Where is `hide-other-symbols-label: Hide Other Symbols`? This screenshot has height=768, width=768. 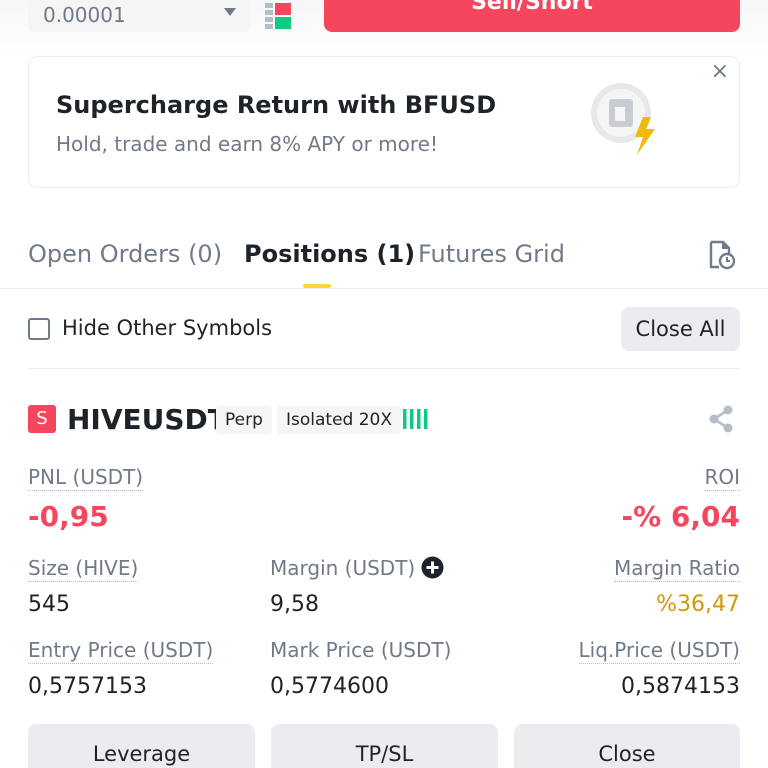
hide-other-symbols-label: Hide Other Symbols is located at coordinates (167, 328).